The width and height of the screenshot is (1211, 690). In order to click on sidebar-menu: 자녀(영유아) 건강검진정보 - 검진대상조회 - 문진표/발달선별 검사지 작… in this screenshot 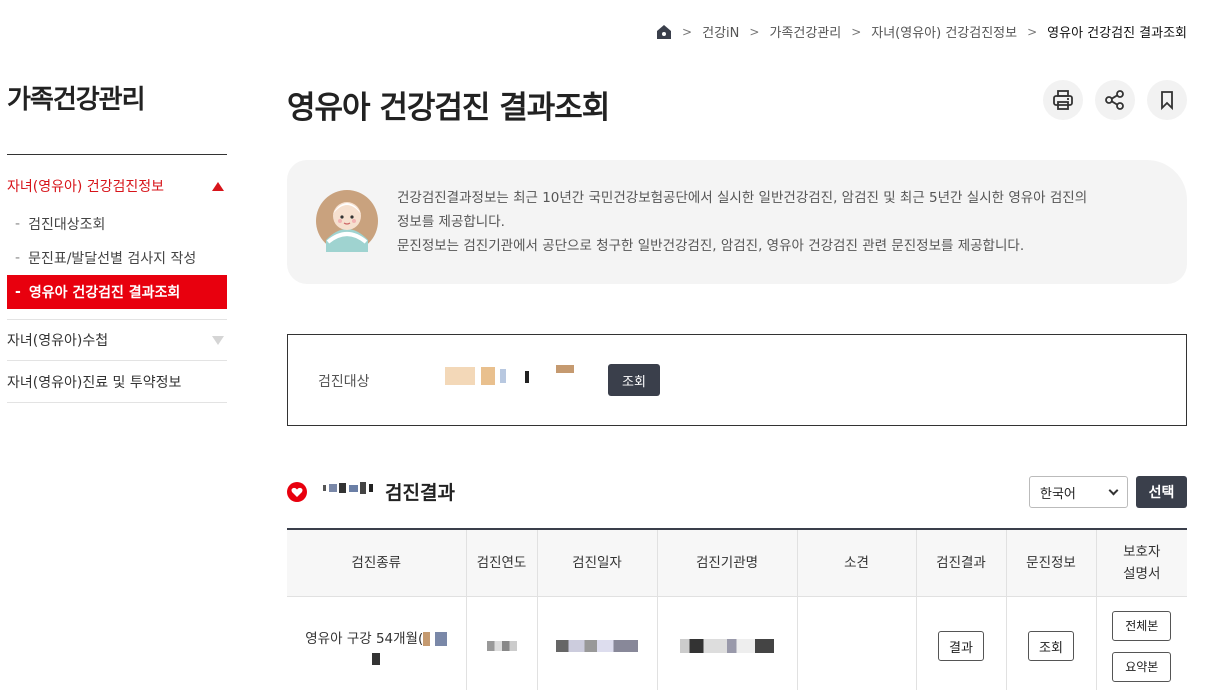, I will do `click(117, 287)`.